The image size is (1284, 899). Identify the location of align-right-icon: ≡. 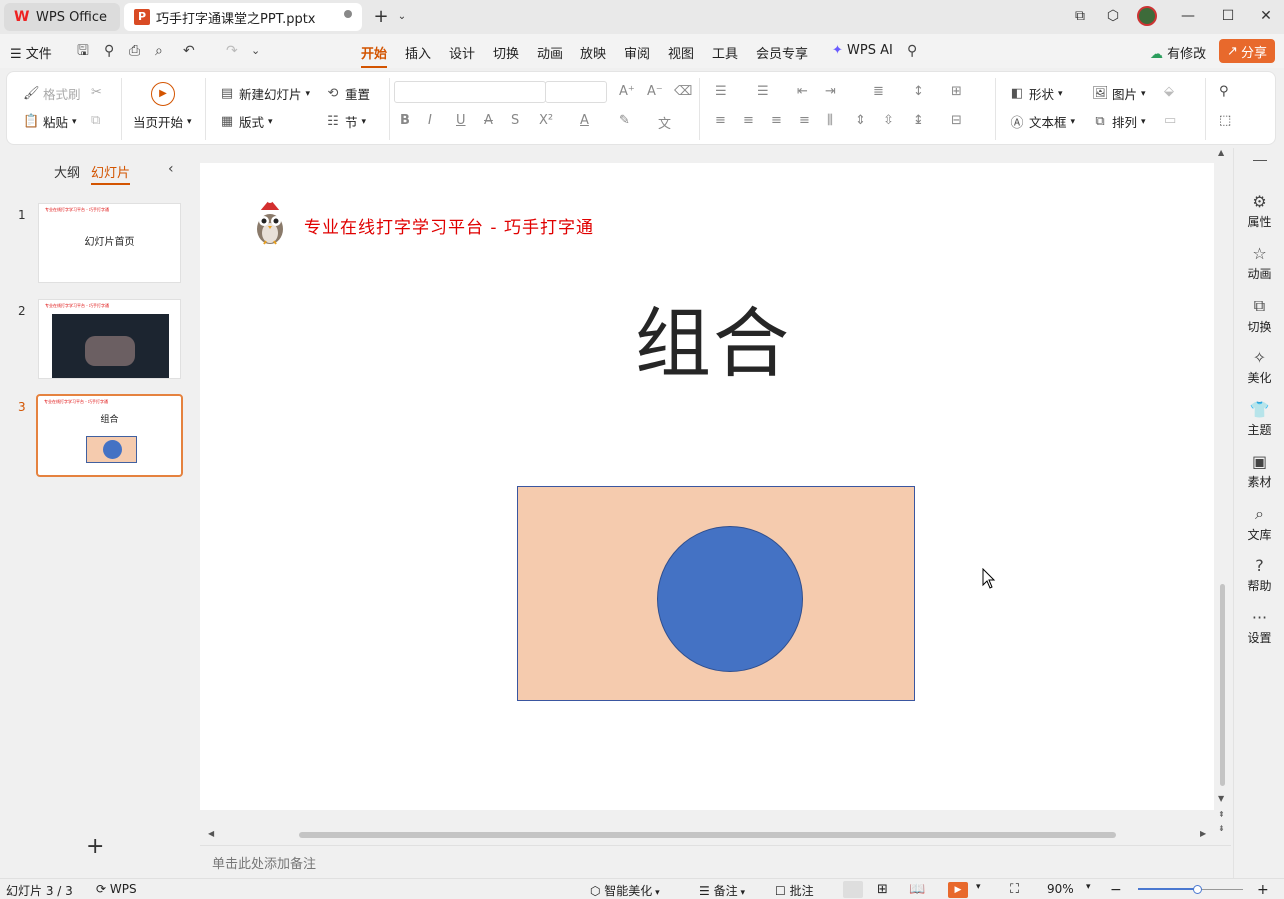
(776, 120).